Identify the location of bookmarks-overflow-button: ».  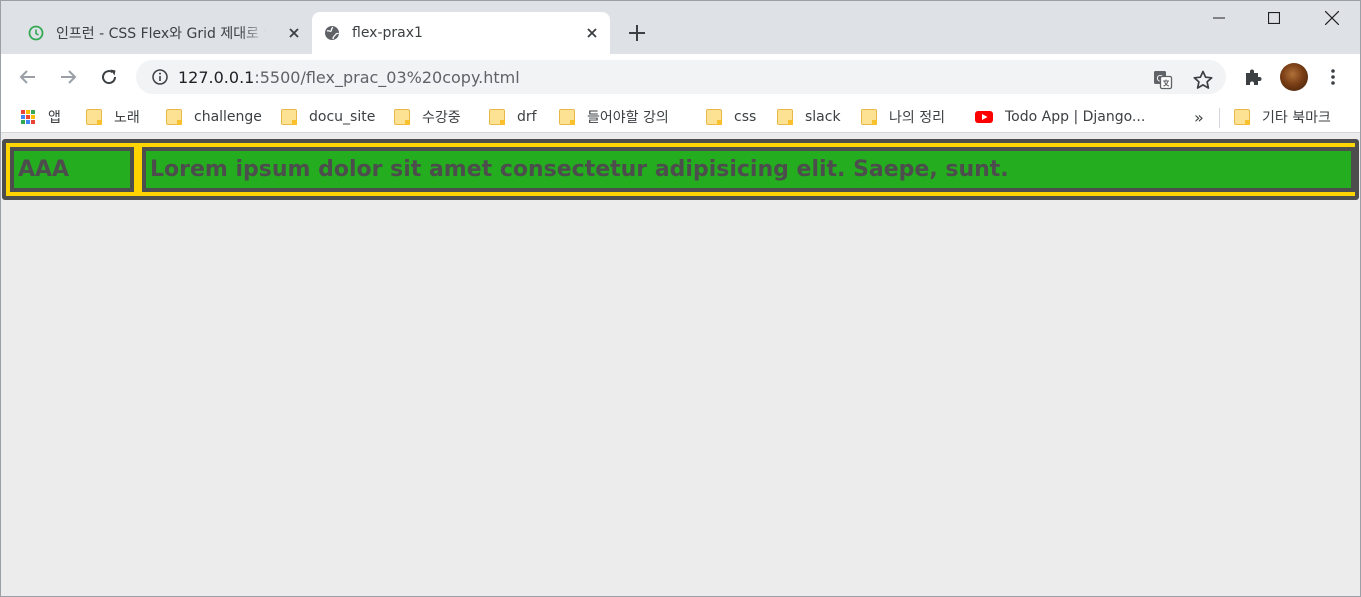
(1199, 117).